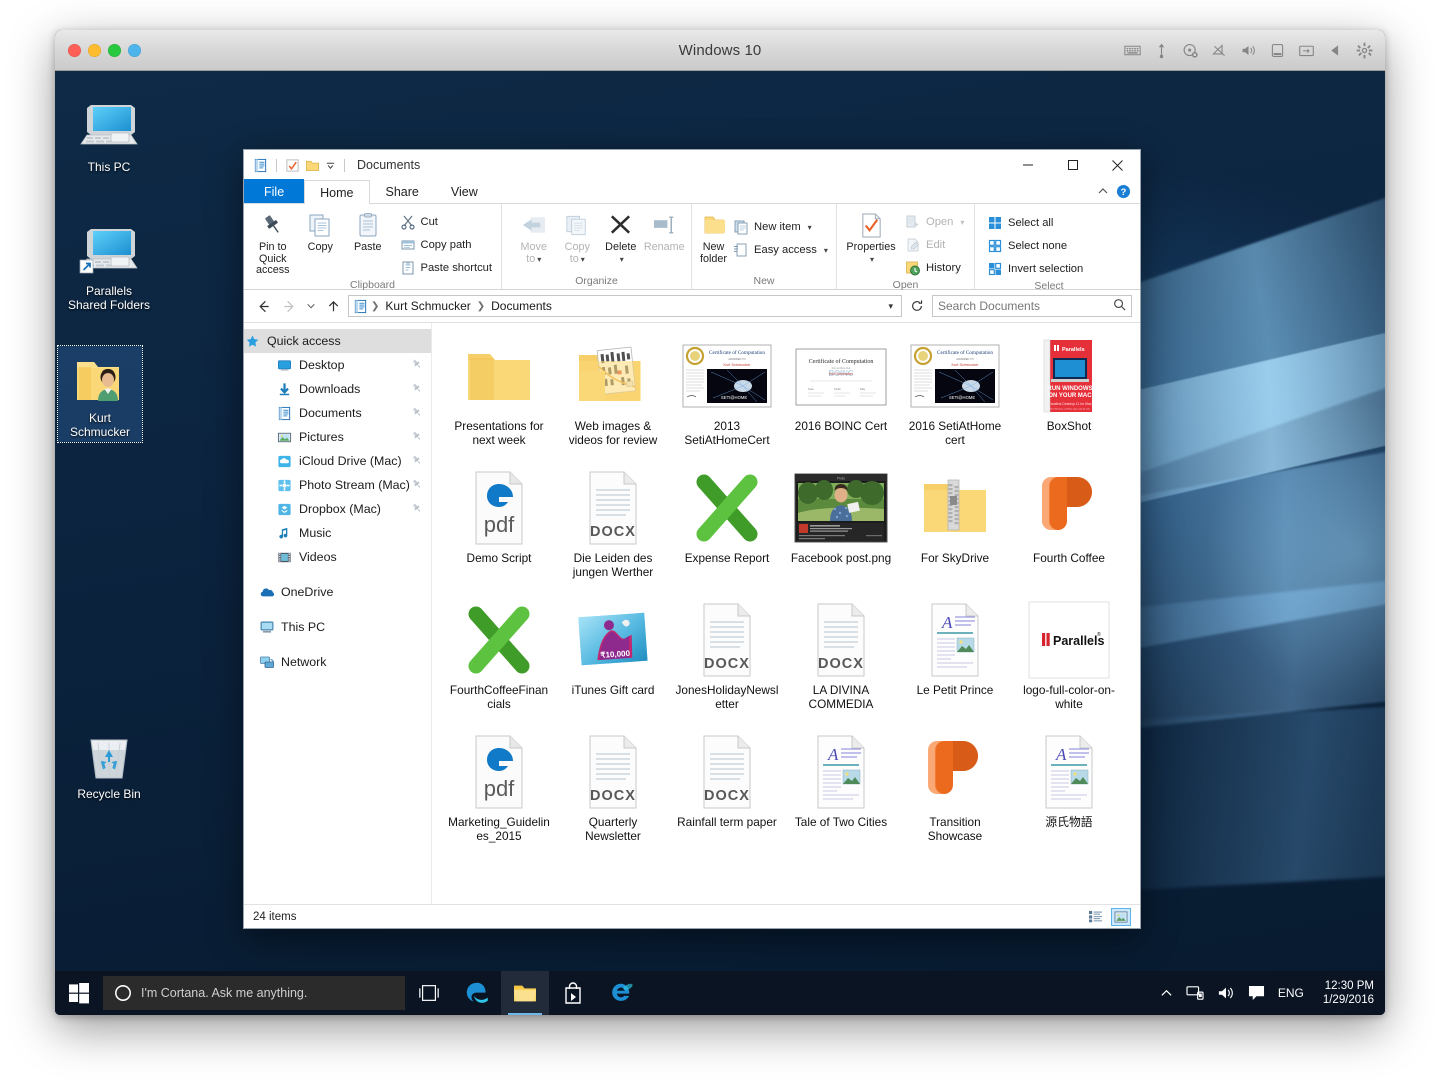  Describe the element at coordinates (1032, 306) in the screenshot. I see `search-input: Search Documents` at that location.